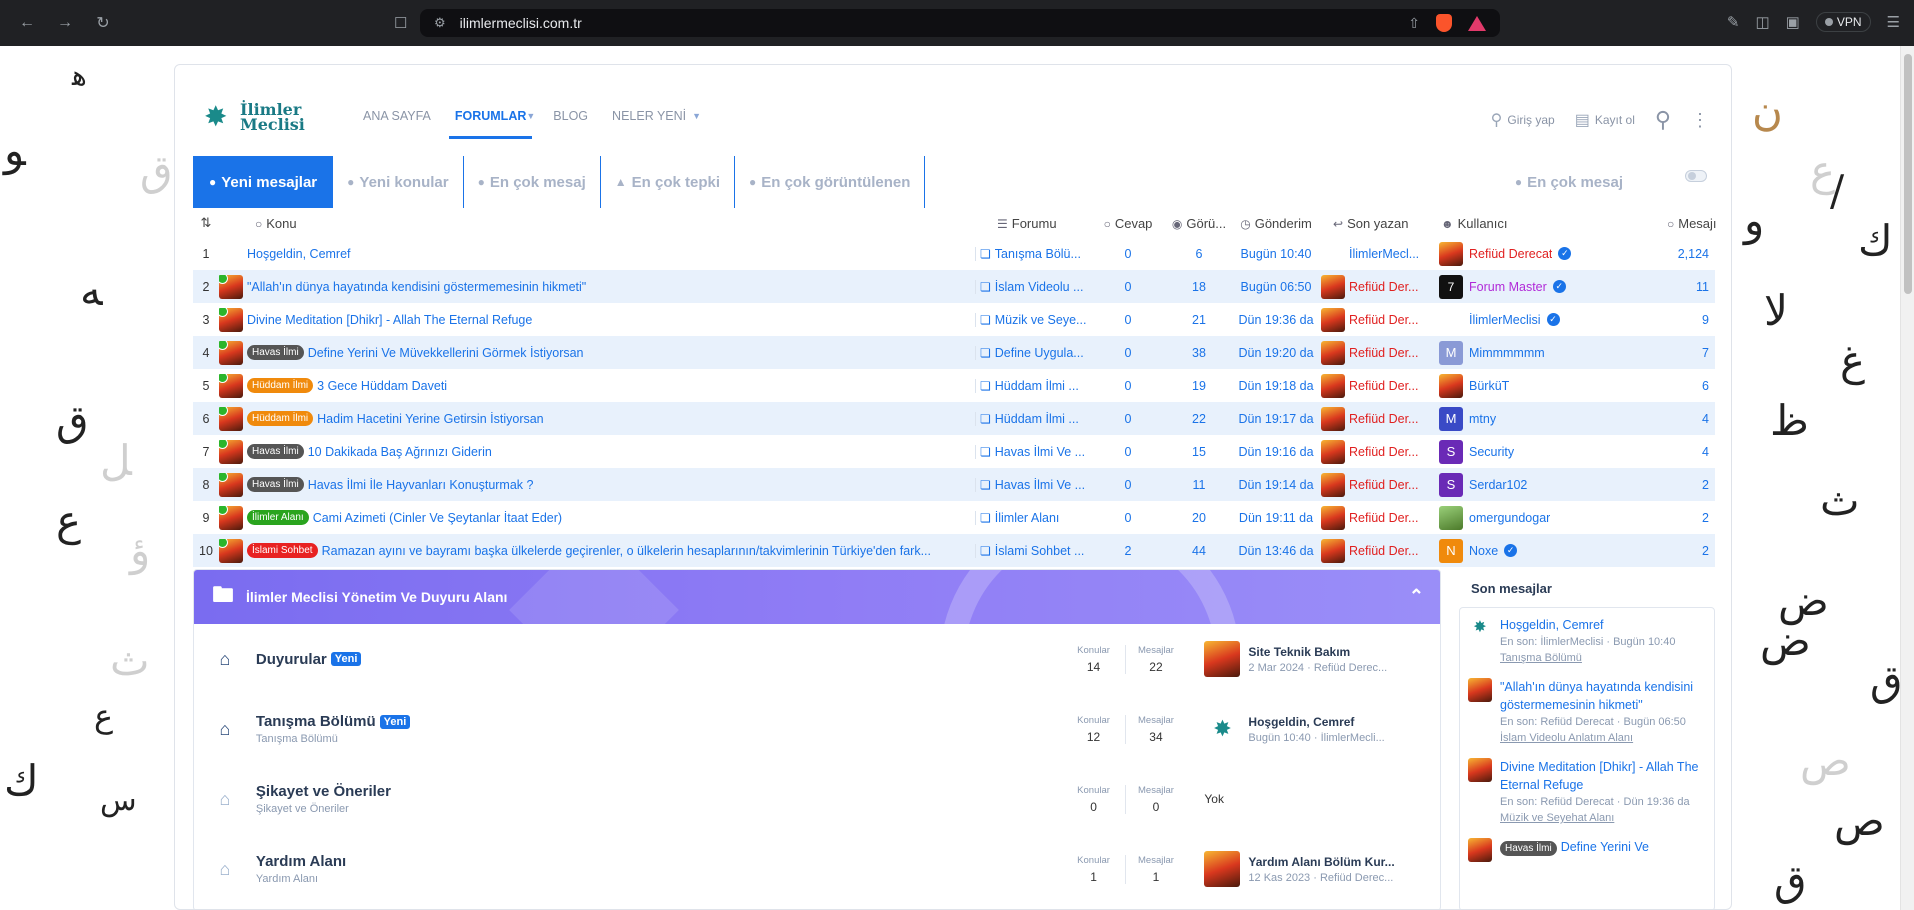 The width and height of the screenshot is (1914, 910). What do you see at coordinates (301, 861) in the screenshot?
I see `forum-node-link: Yardım Alanı` at bounding box center [301, 861].